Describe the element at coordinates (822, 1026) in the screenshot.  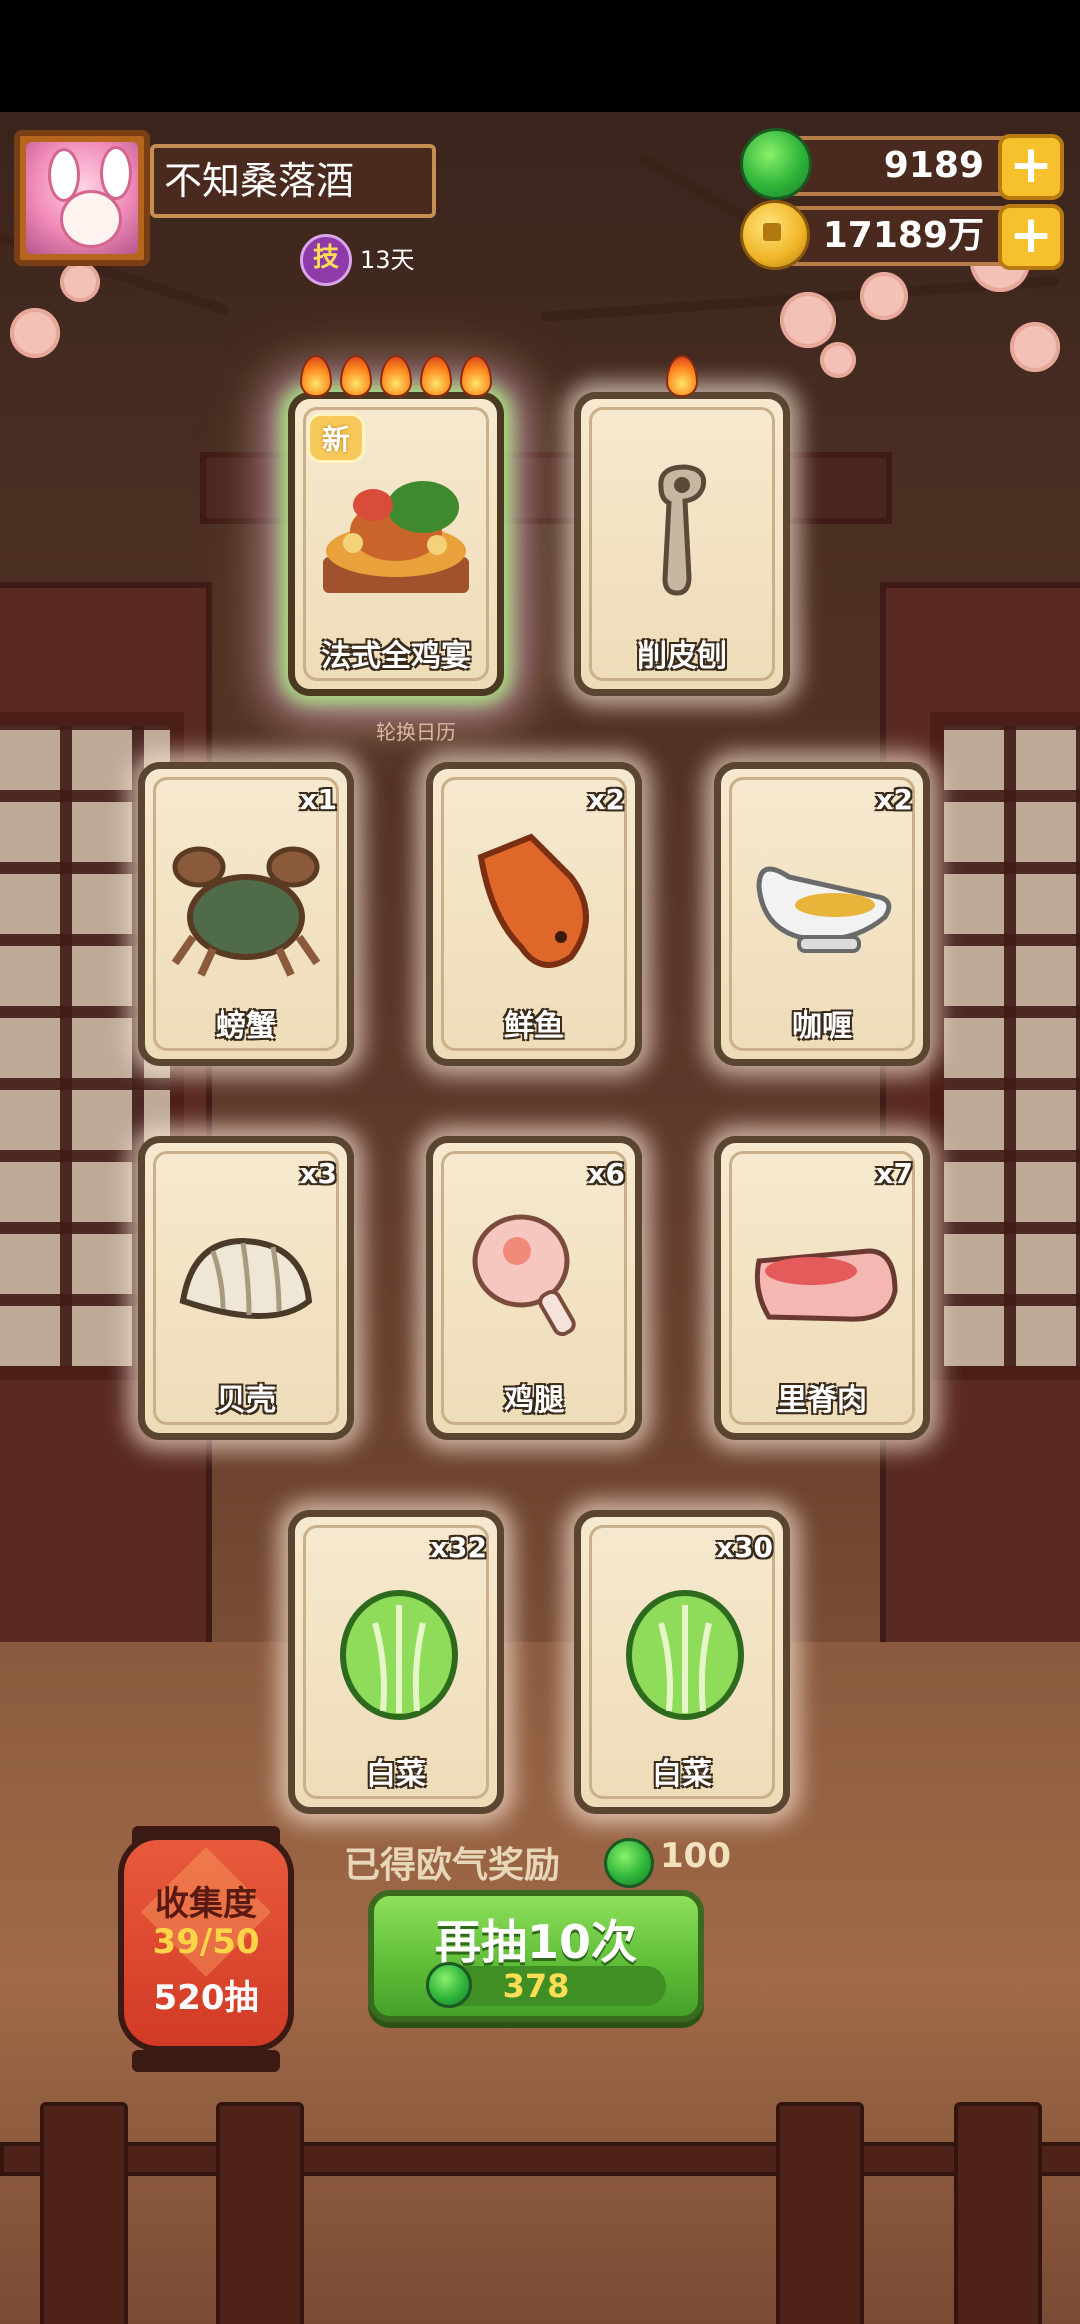
I see `card-name: 咖喱` at that location.